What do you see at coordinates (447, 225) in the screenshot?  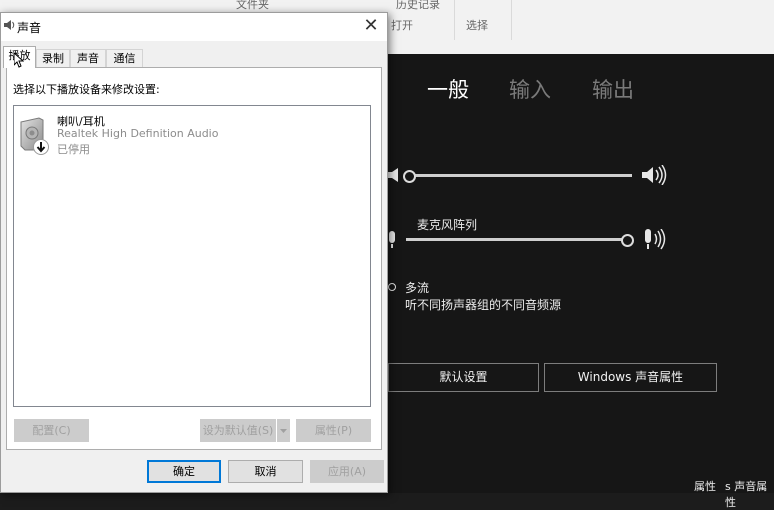 I see `mic-label: 麦克风阵列` at bounding box center [447, 225].